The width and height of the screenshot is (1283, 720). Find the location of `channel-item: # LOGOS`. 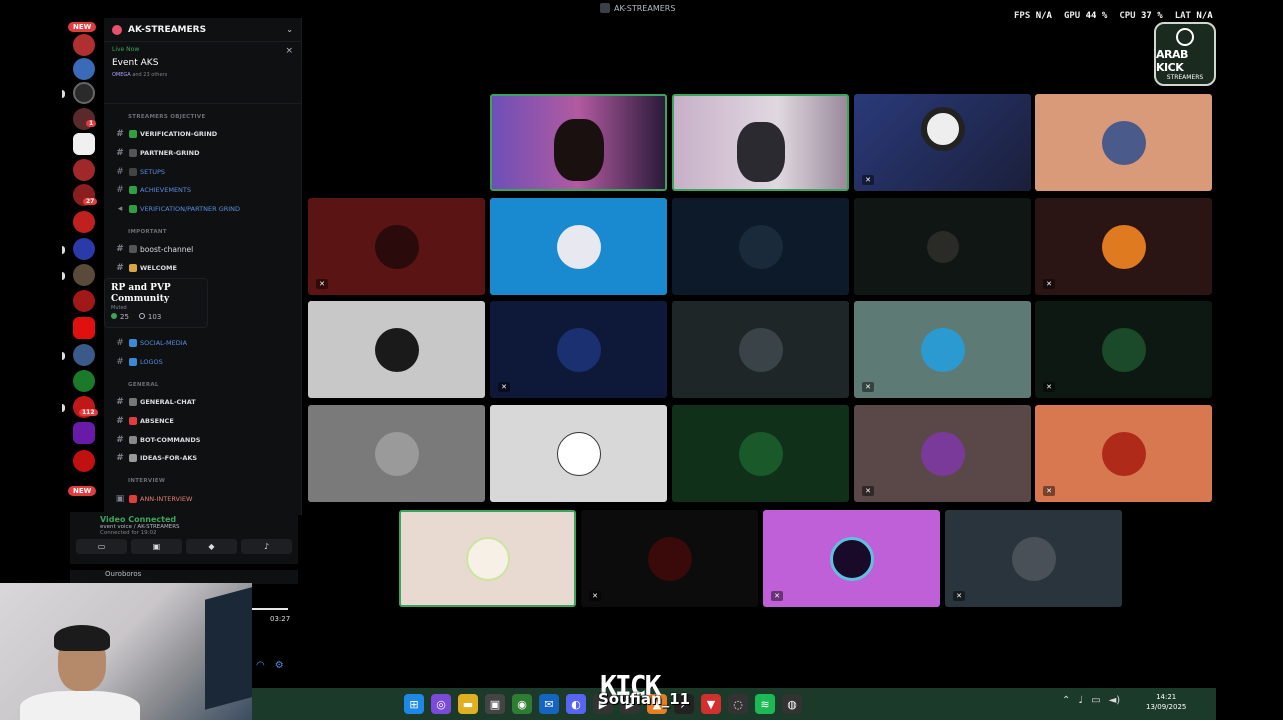

channel-item: # LOGOS is located at coordinates (203, 362).